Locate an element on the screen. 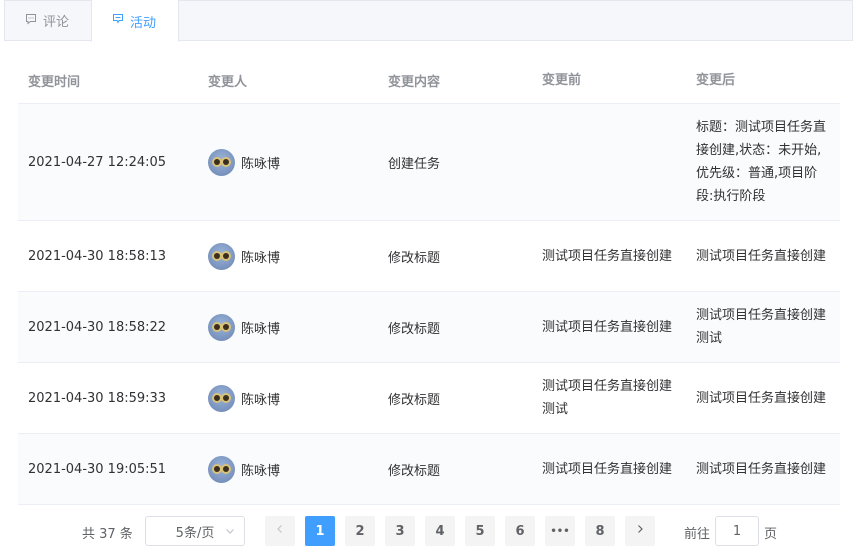 The image size is (853, 557). chevron-right-icon is located at coordinates (640, 531).